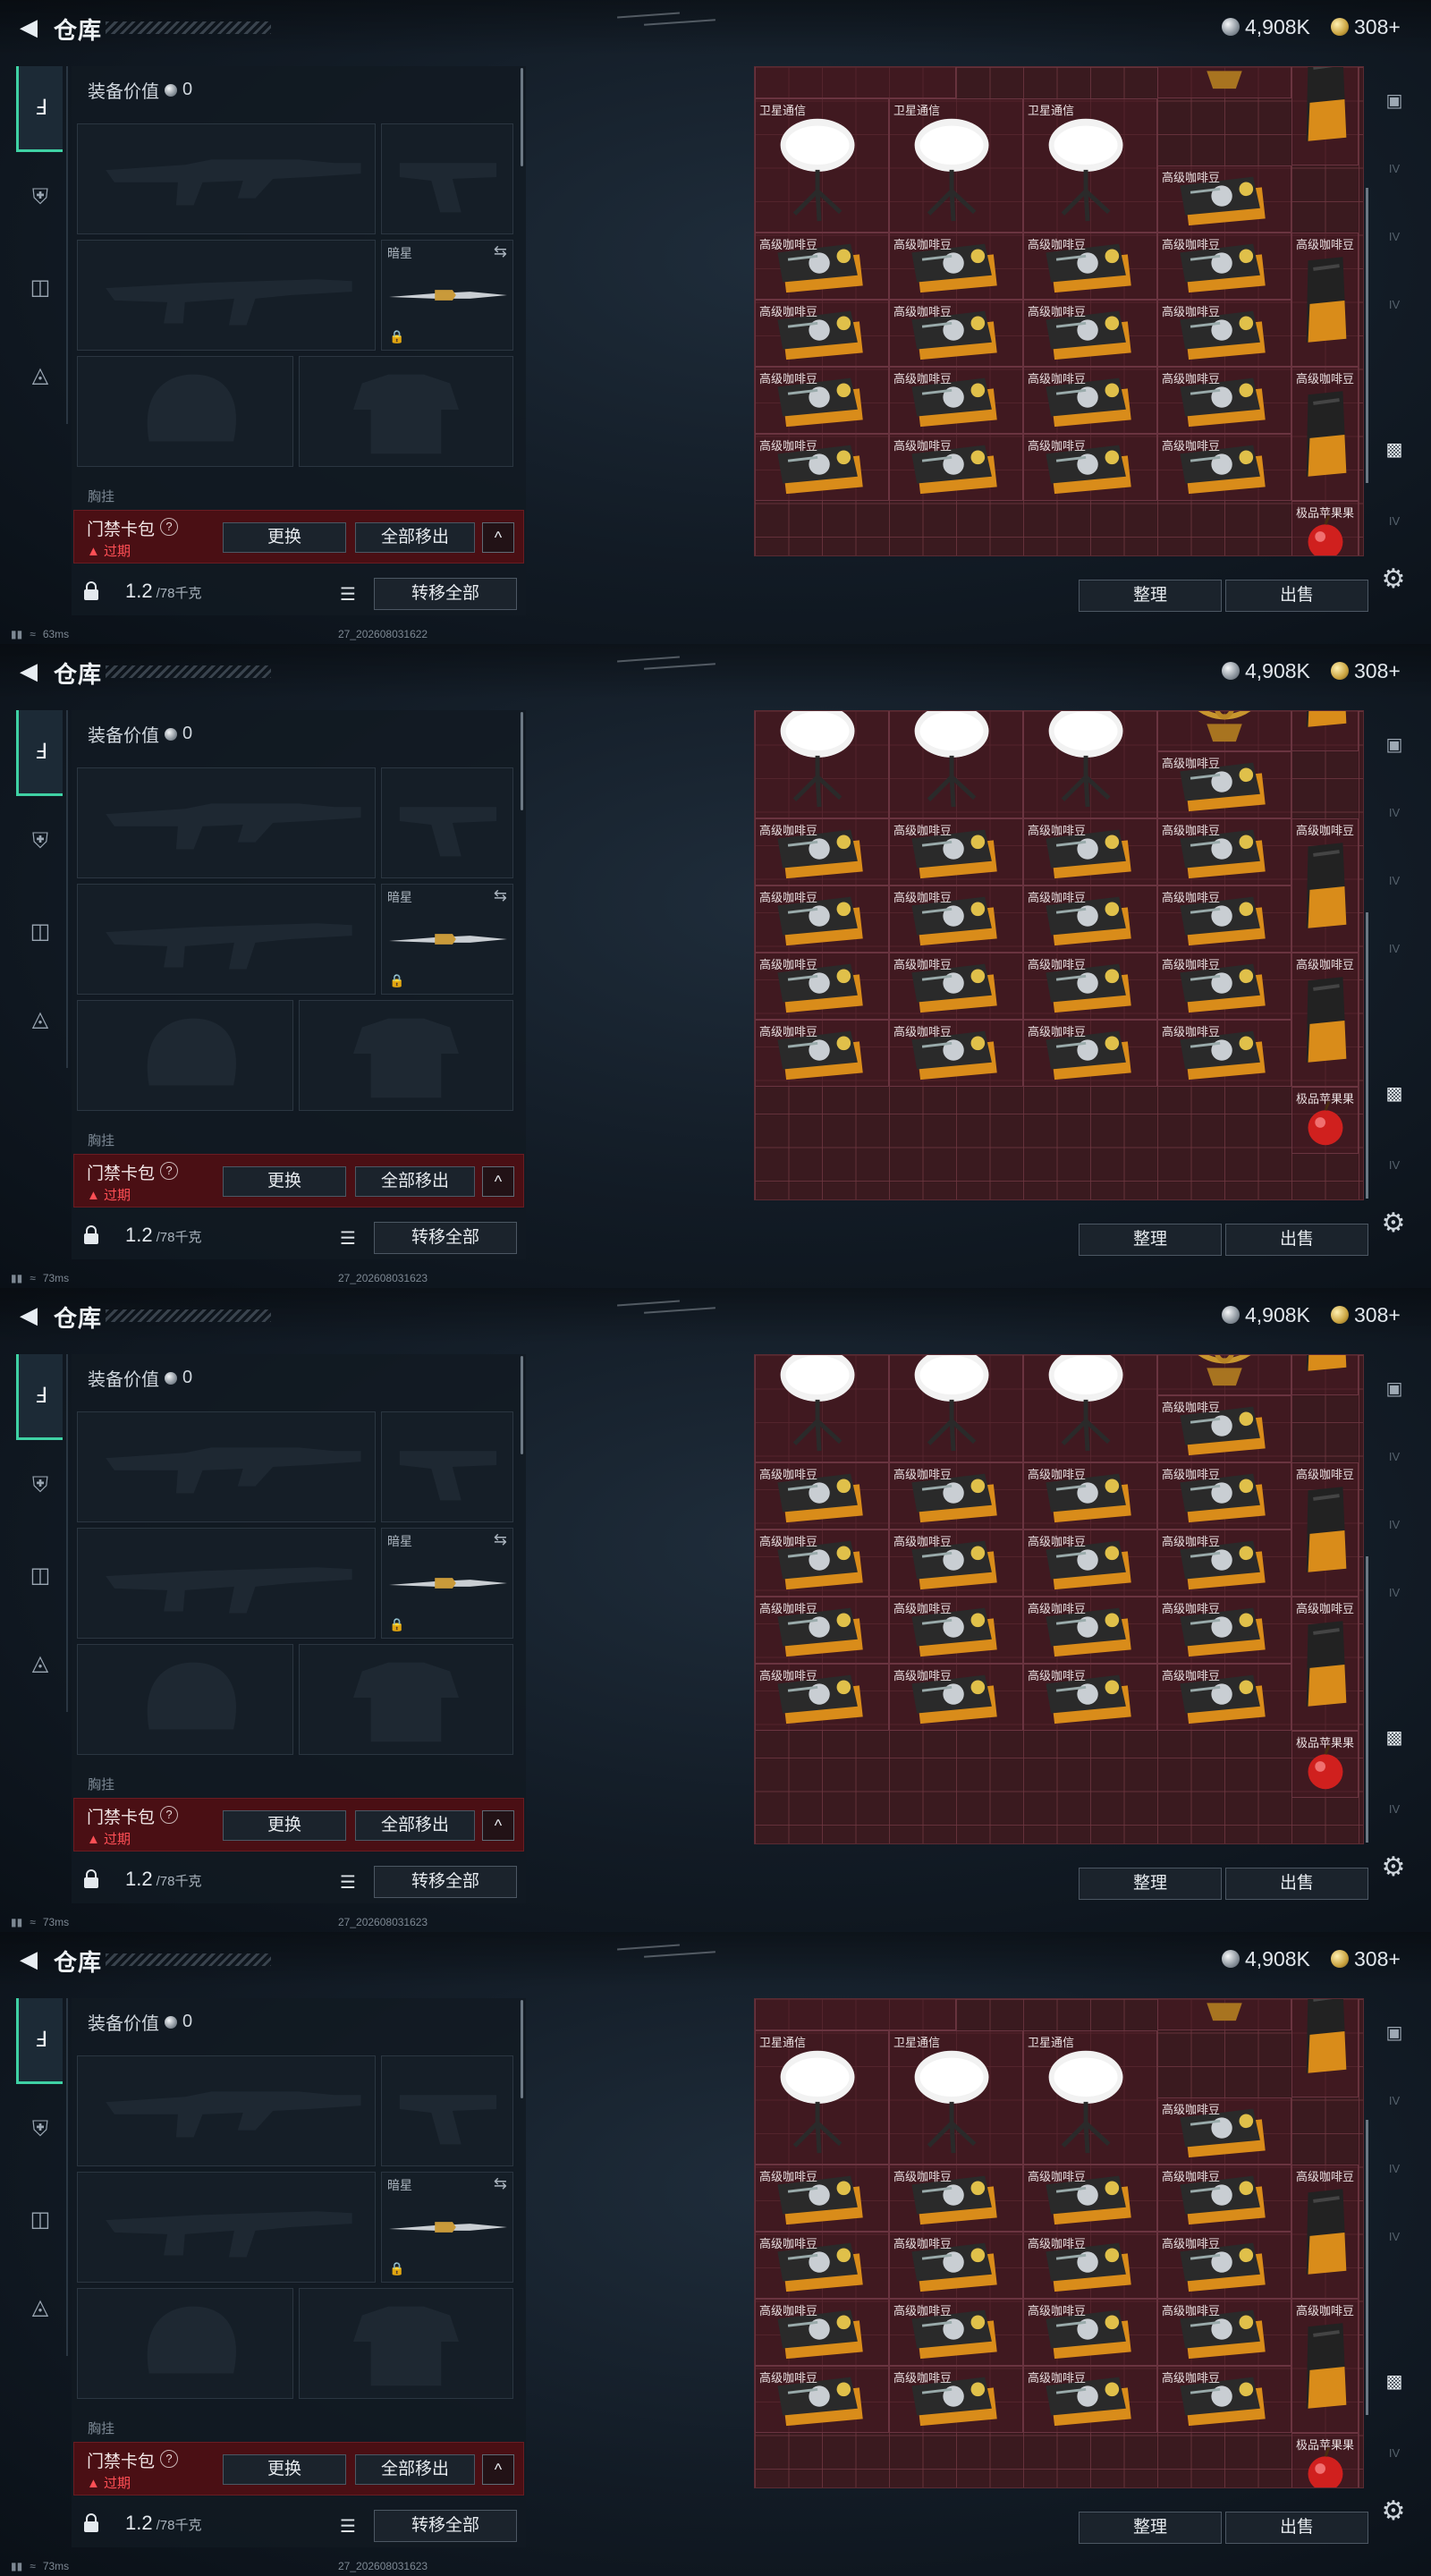 The width and height of the screenshot is (1431, 2576). Describe the element at coordinates (41, 374) in the screenshot. I see `bag-tab-icon: ◬` at that location.